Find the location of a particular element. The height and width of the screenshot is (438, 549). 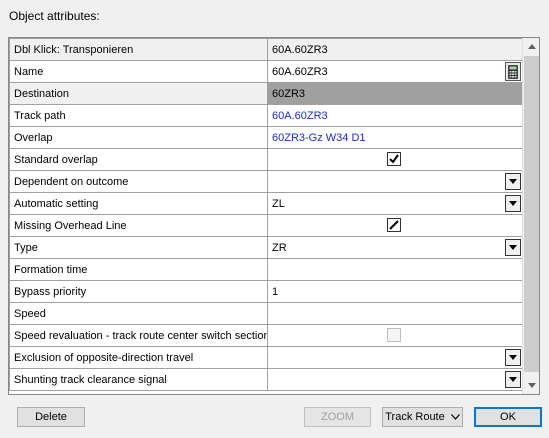

table-row: Shunting track clearance signal is located at coordinates (266, 379).